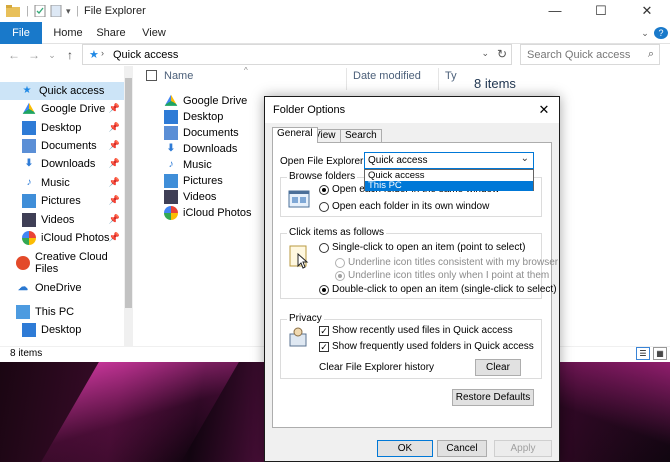 The width and height of the screenshot is (670, 462). I want to click on apply-button: Apply, so click(523, 448).